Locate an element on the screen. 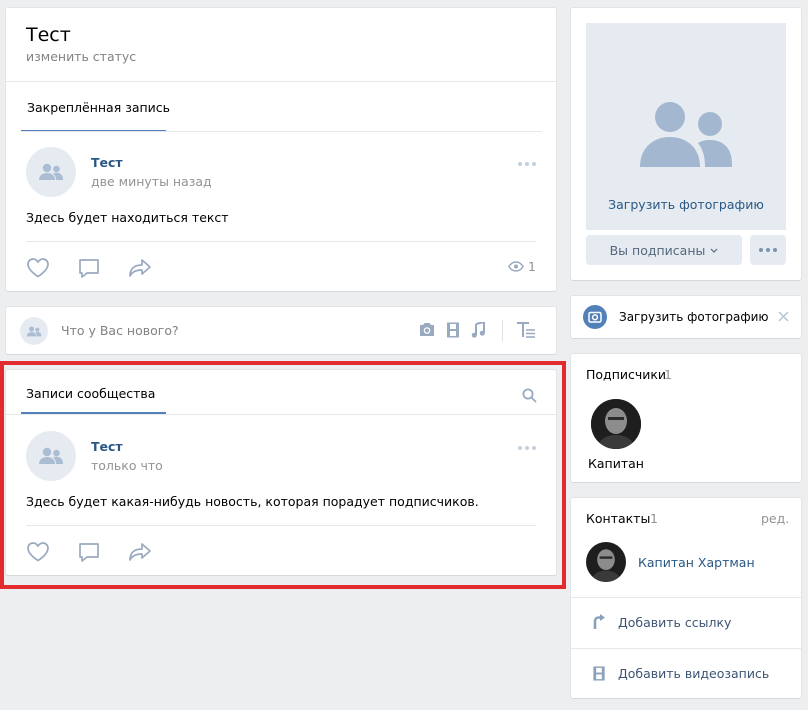 This screenshot has width=808, height=710. add-video-button: Добавить видеозапись is located at coordinates (693, 673).